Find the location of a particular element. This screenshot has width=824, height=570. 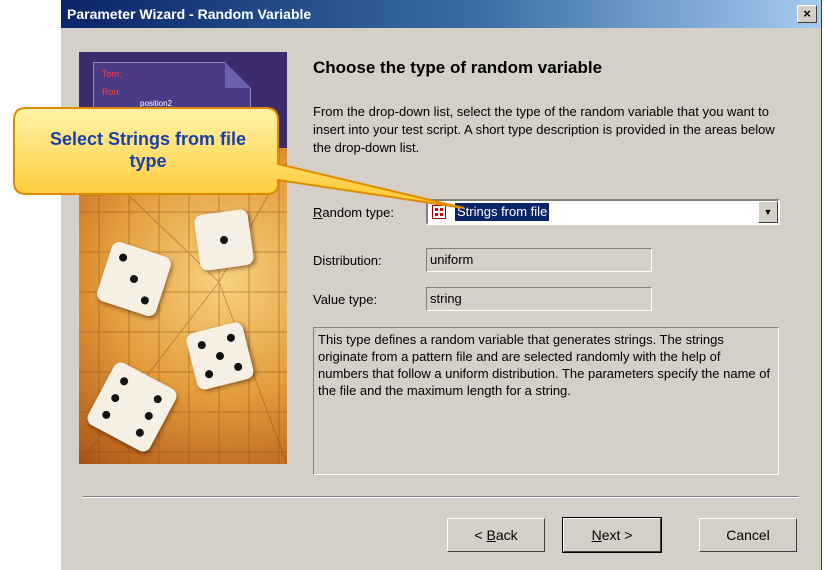

button-separator is located at coordinates (441, 497).